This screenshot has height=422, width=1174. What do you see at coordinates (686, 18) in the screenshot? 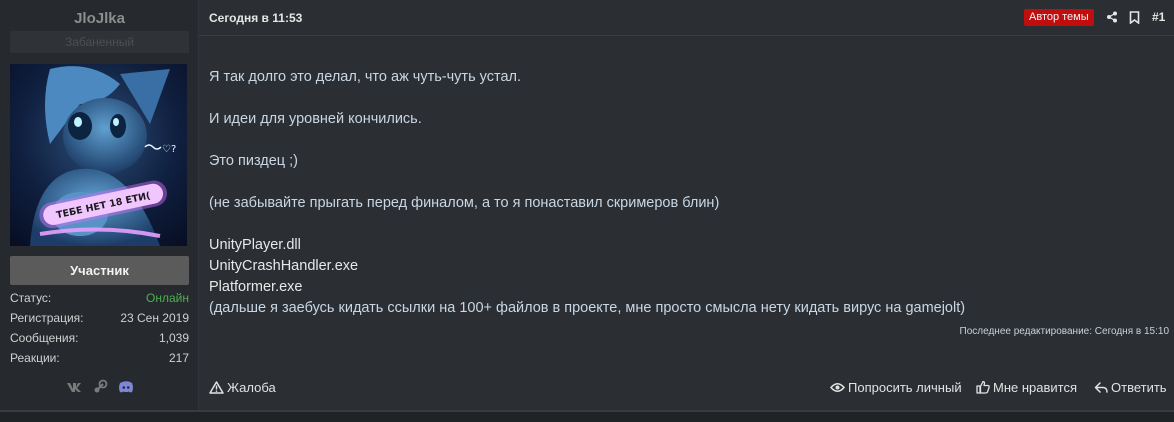
I see `post-header: Сегодня в 11:53 Автор темы #1` at bounding box center [686, 18].